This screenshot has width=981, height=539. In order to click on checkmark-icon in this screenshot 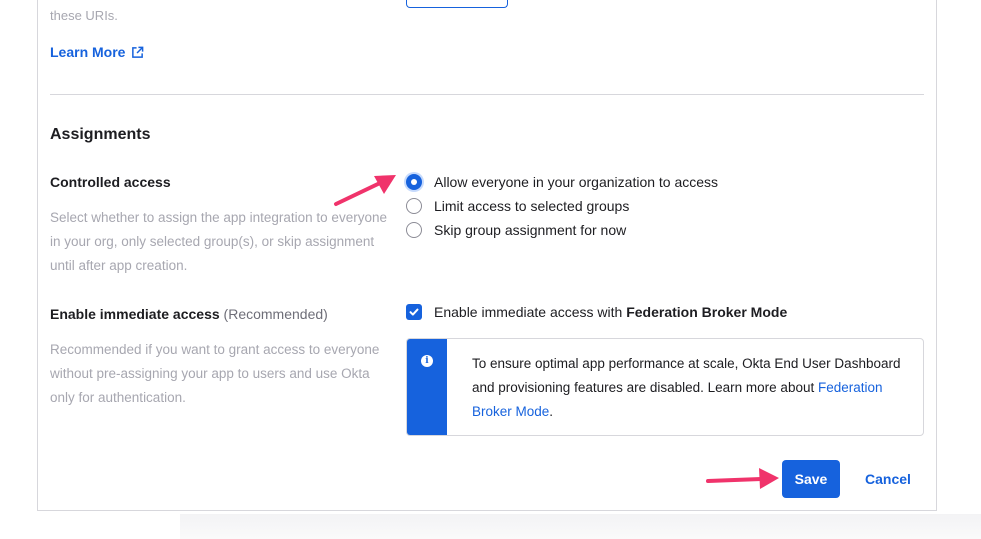, I will do `click(414, 312)`.